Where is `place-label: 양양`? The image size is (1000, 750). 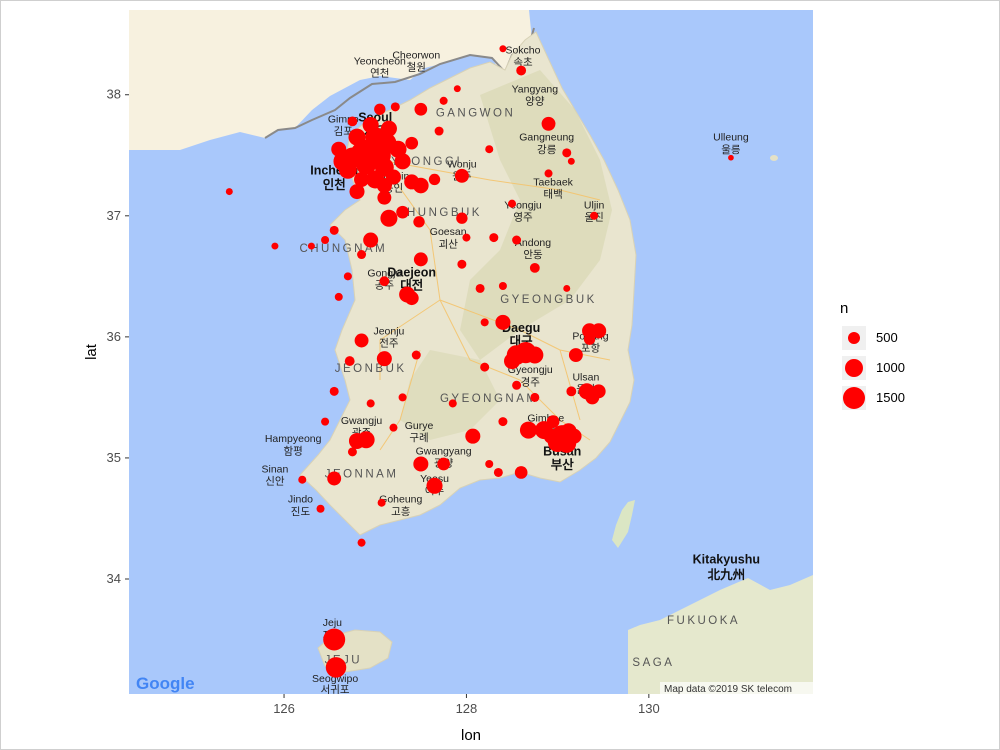
place-label: 양양 is located at coordinates (535, 101).